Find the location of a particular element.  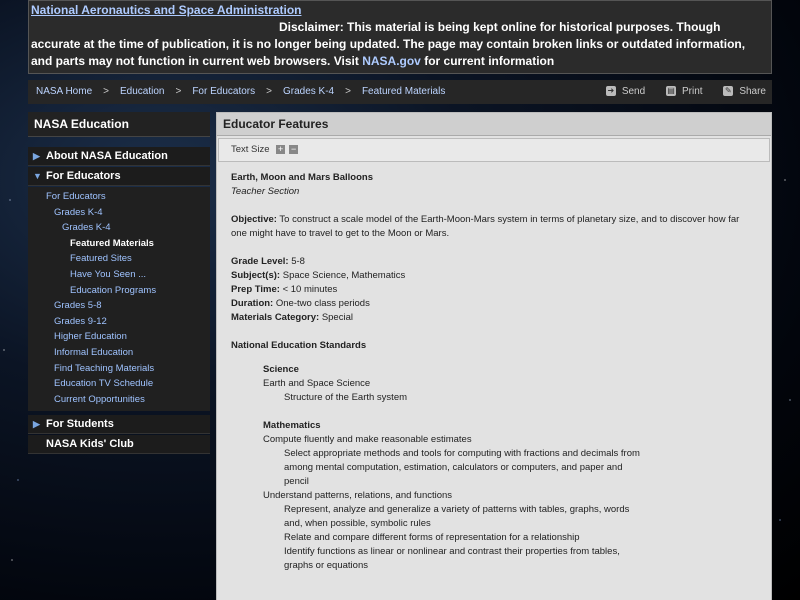

print-icon: ▤ is located at coordinates (670, 91).